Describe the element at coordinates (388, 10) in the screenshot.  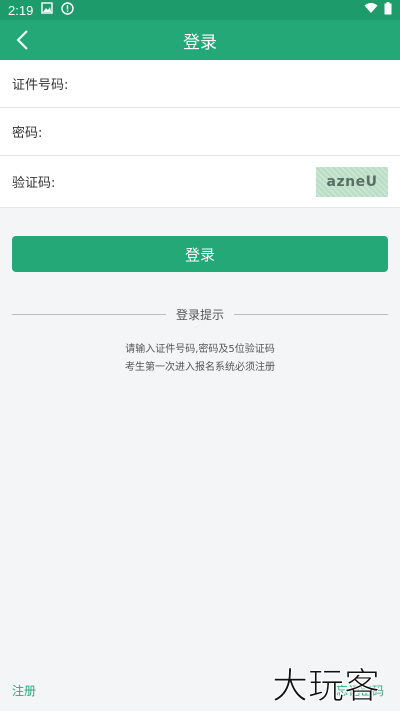
I see `battery-icon` at that location.